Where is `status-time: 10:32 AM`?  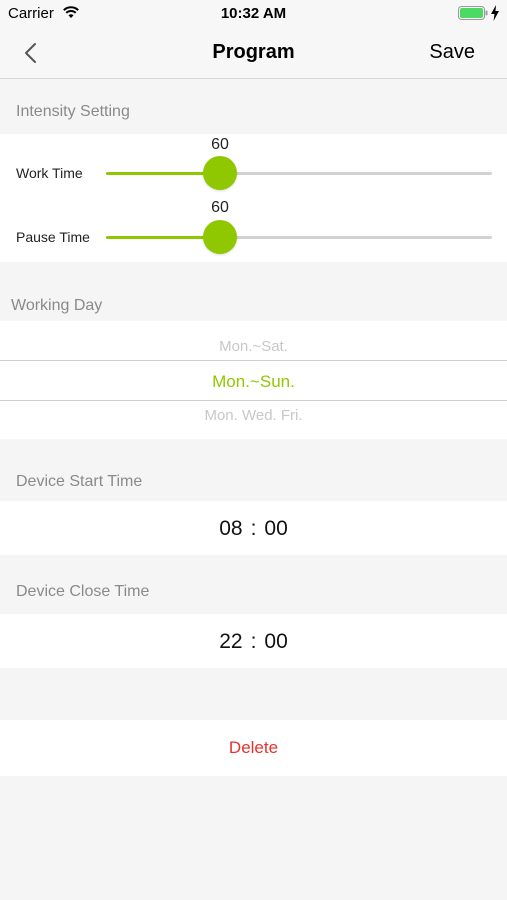
status-time: 10:32 AM is located at coordinates (253, 13).